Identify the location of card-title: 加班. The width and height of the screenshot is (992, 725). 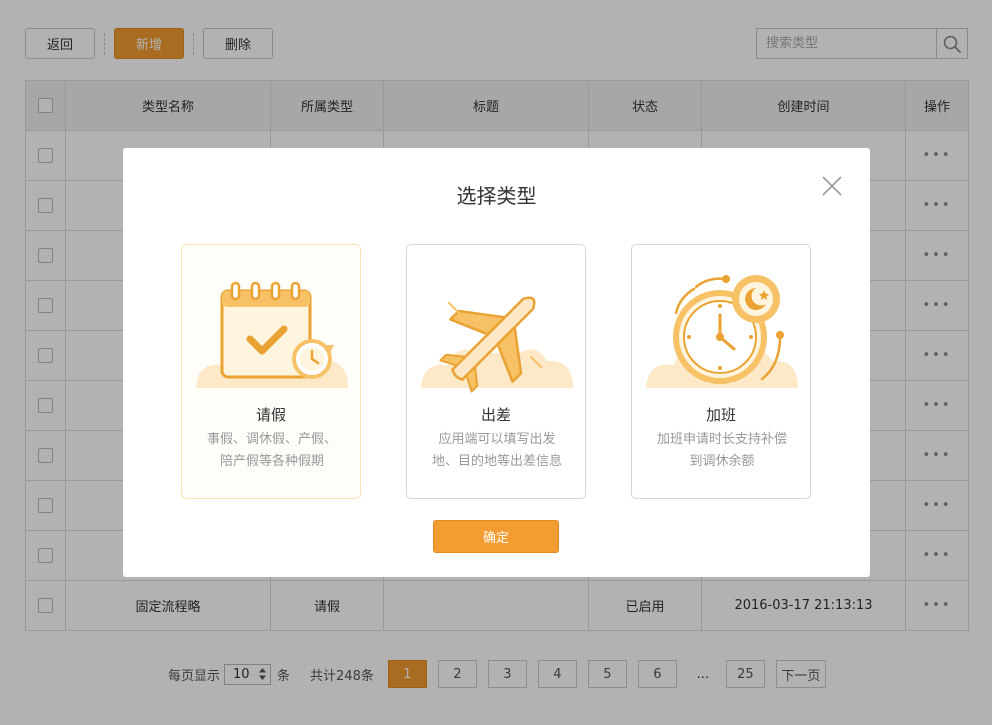
(720, 415).